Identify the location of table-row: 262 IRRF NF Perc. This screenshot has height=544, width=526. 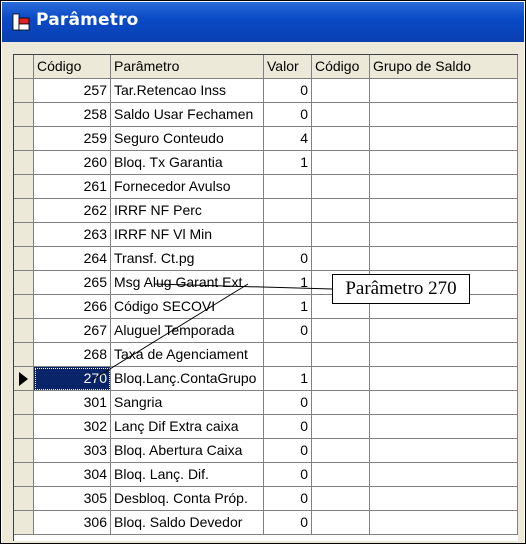
(266, 211).